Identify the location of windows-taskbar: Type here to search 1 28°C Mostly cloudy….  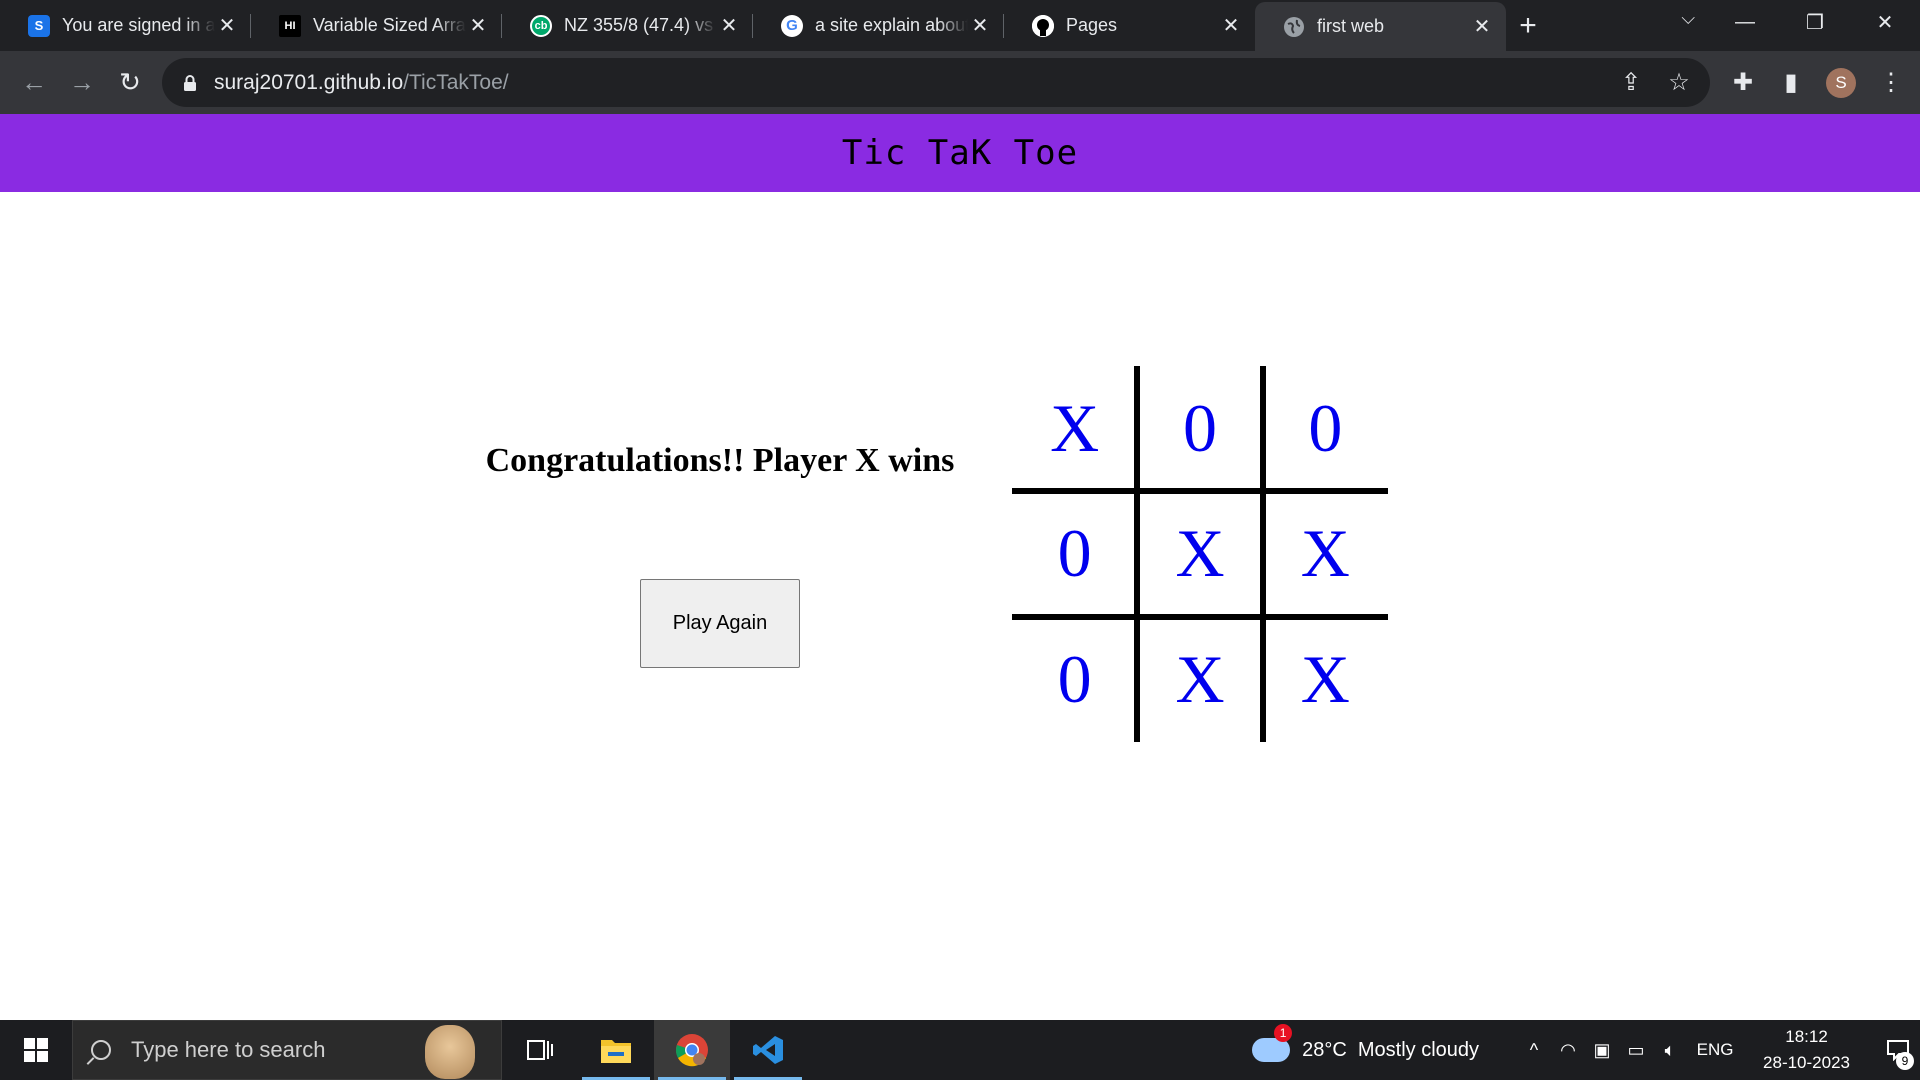
(960, 1050).